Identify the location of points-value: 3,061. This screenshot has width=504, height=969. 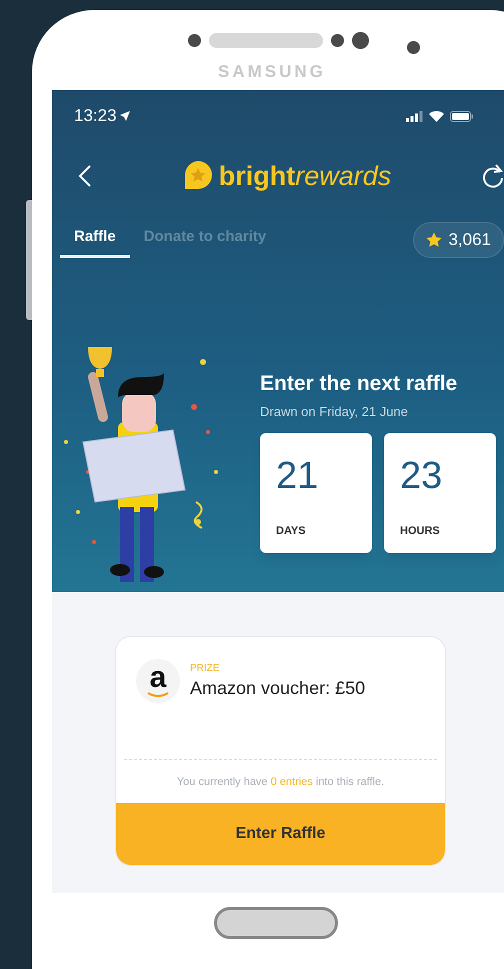
(469, 240).